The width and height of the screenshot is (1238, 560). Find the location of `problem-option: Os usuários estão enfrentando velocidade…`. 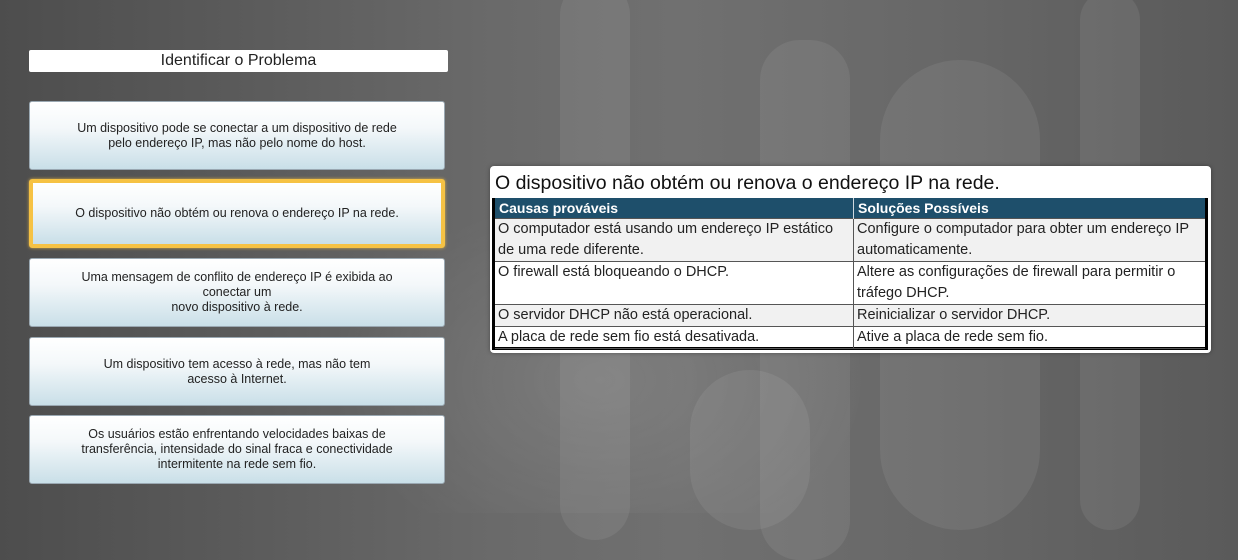

problem-option: Os usuários estão enfrentando velocidade… is located at coordinates (237, 449).